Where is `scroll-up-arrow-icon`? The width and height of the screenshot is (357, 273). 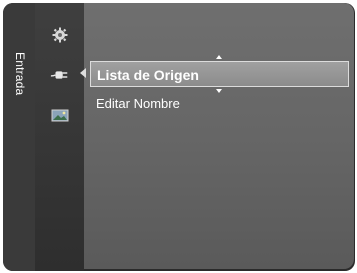
scroll-up-arrow-icon is located at coordinates (219, 57).